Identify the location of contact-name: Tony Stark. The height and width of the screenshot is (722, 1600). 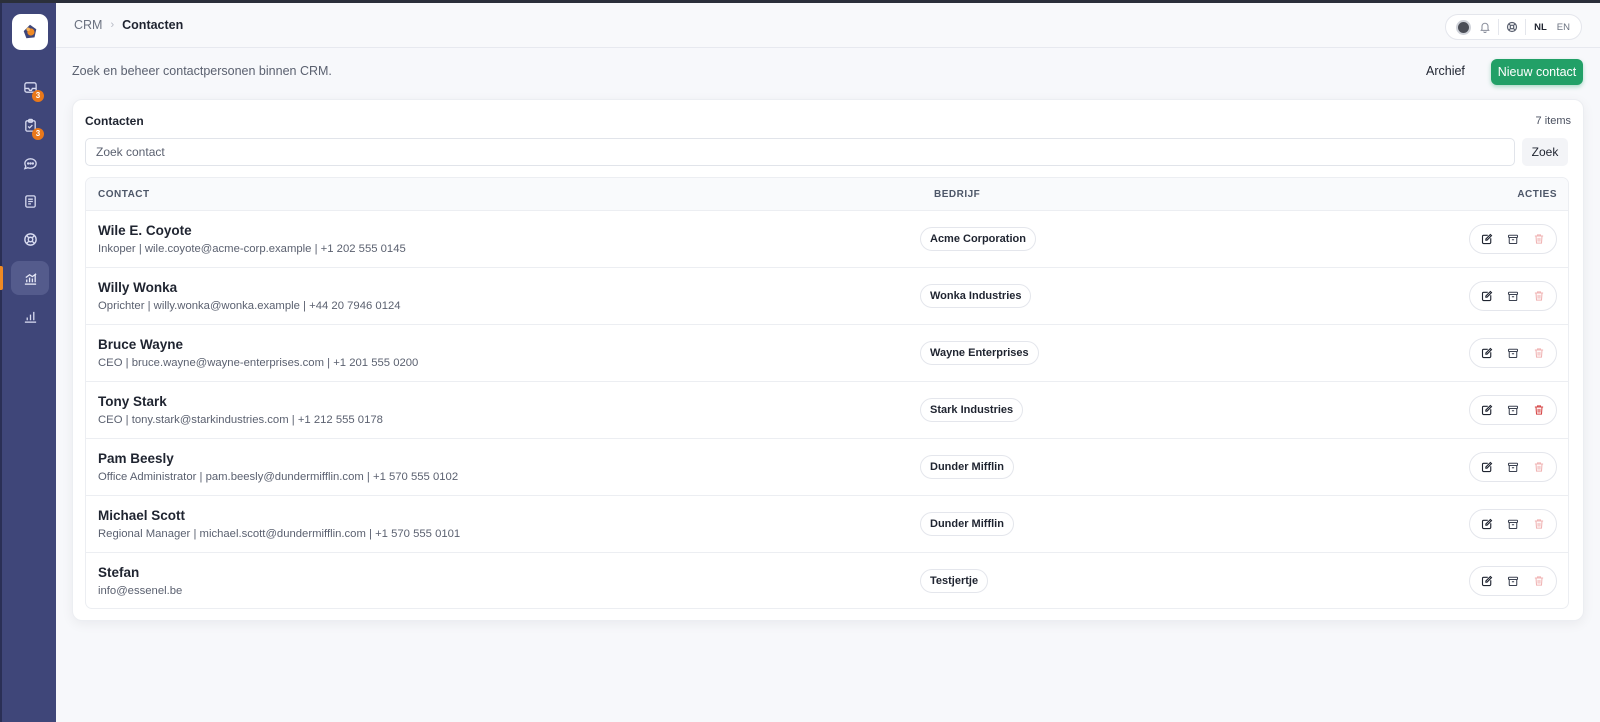
(132, 401).